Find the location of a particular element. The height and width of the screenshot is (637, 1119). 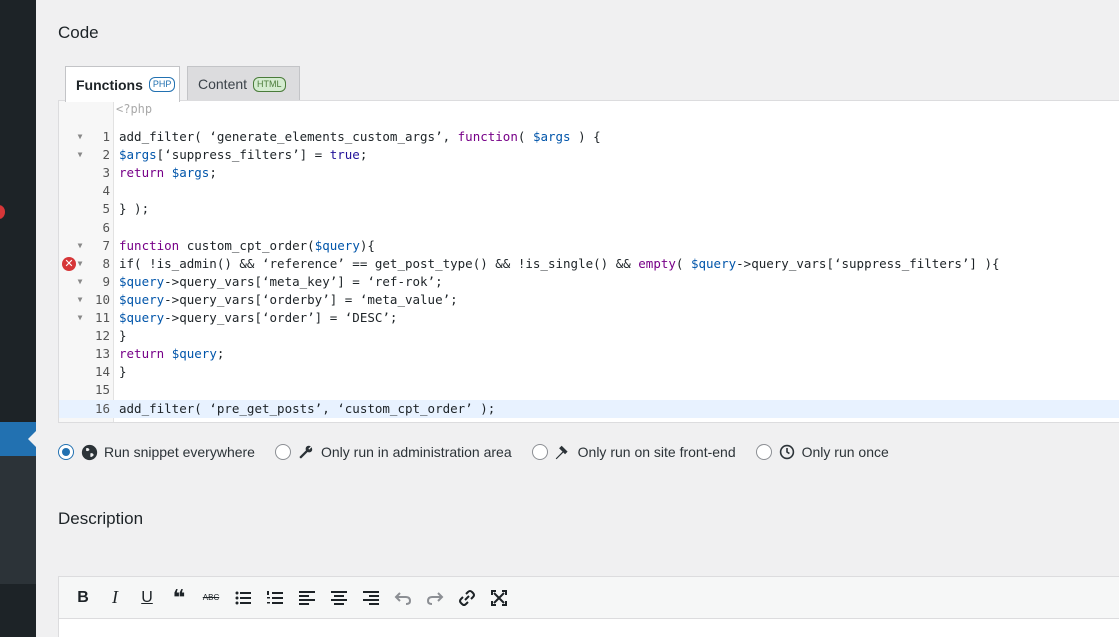

scope-single-use-radio is located at coordinates (763, 452).